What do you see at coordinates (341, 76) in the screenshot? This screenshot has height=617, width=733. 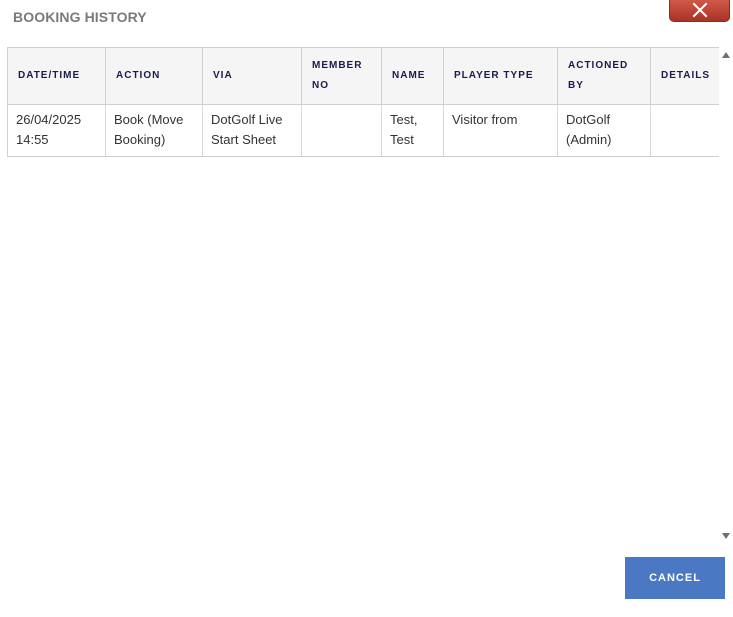 I see `column-header-member-no: MEMBER NO` at bounding box center [341, 76].